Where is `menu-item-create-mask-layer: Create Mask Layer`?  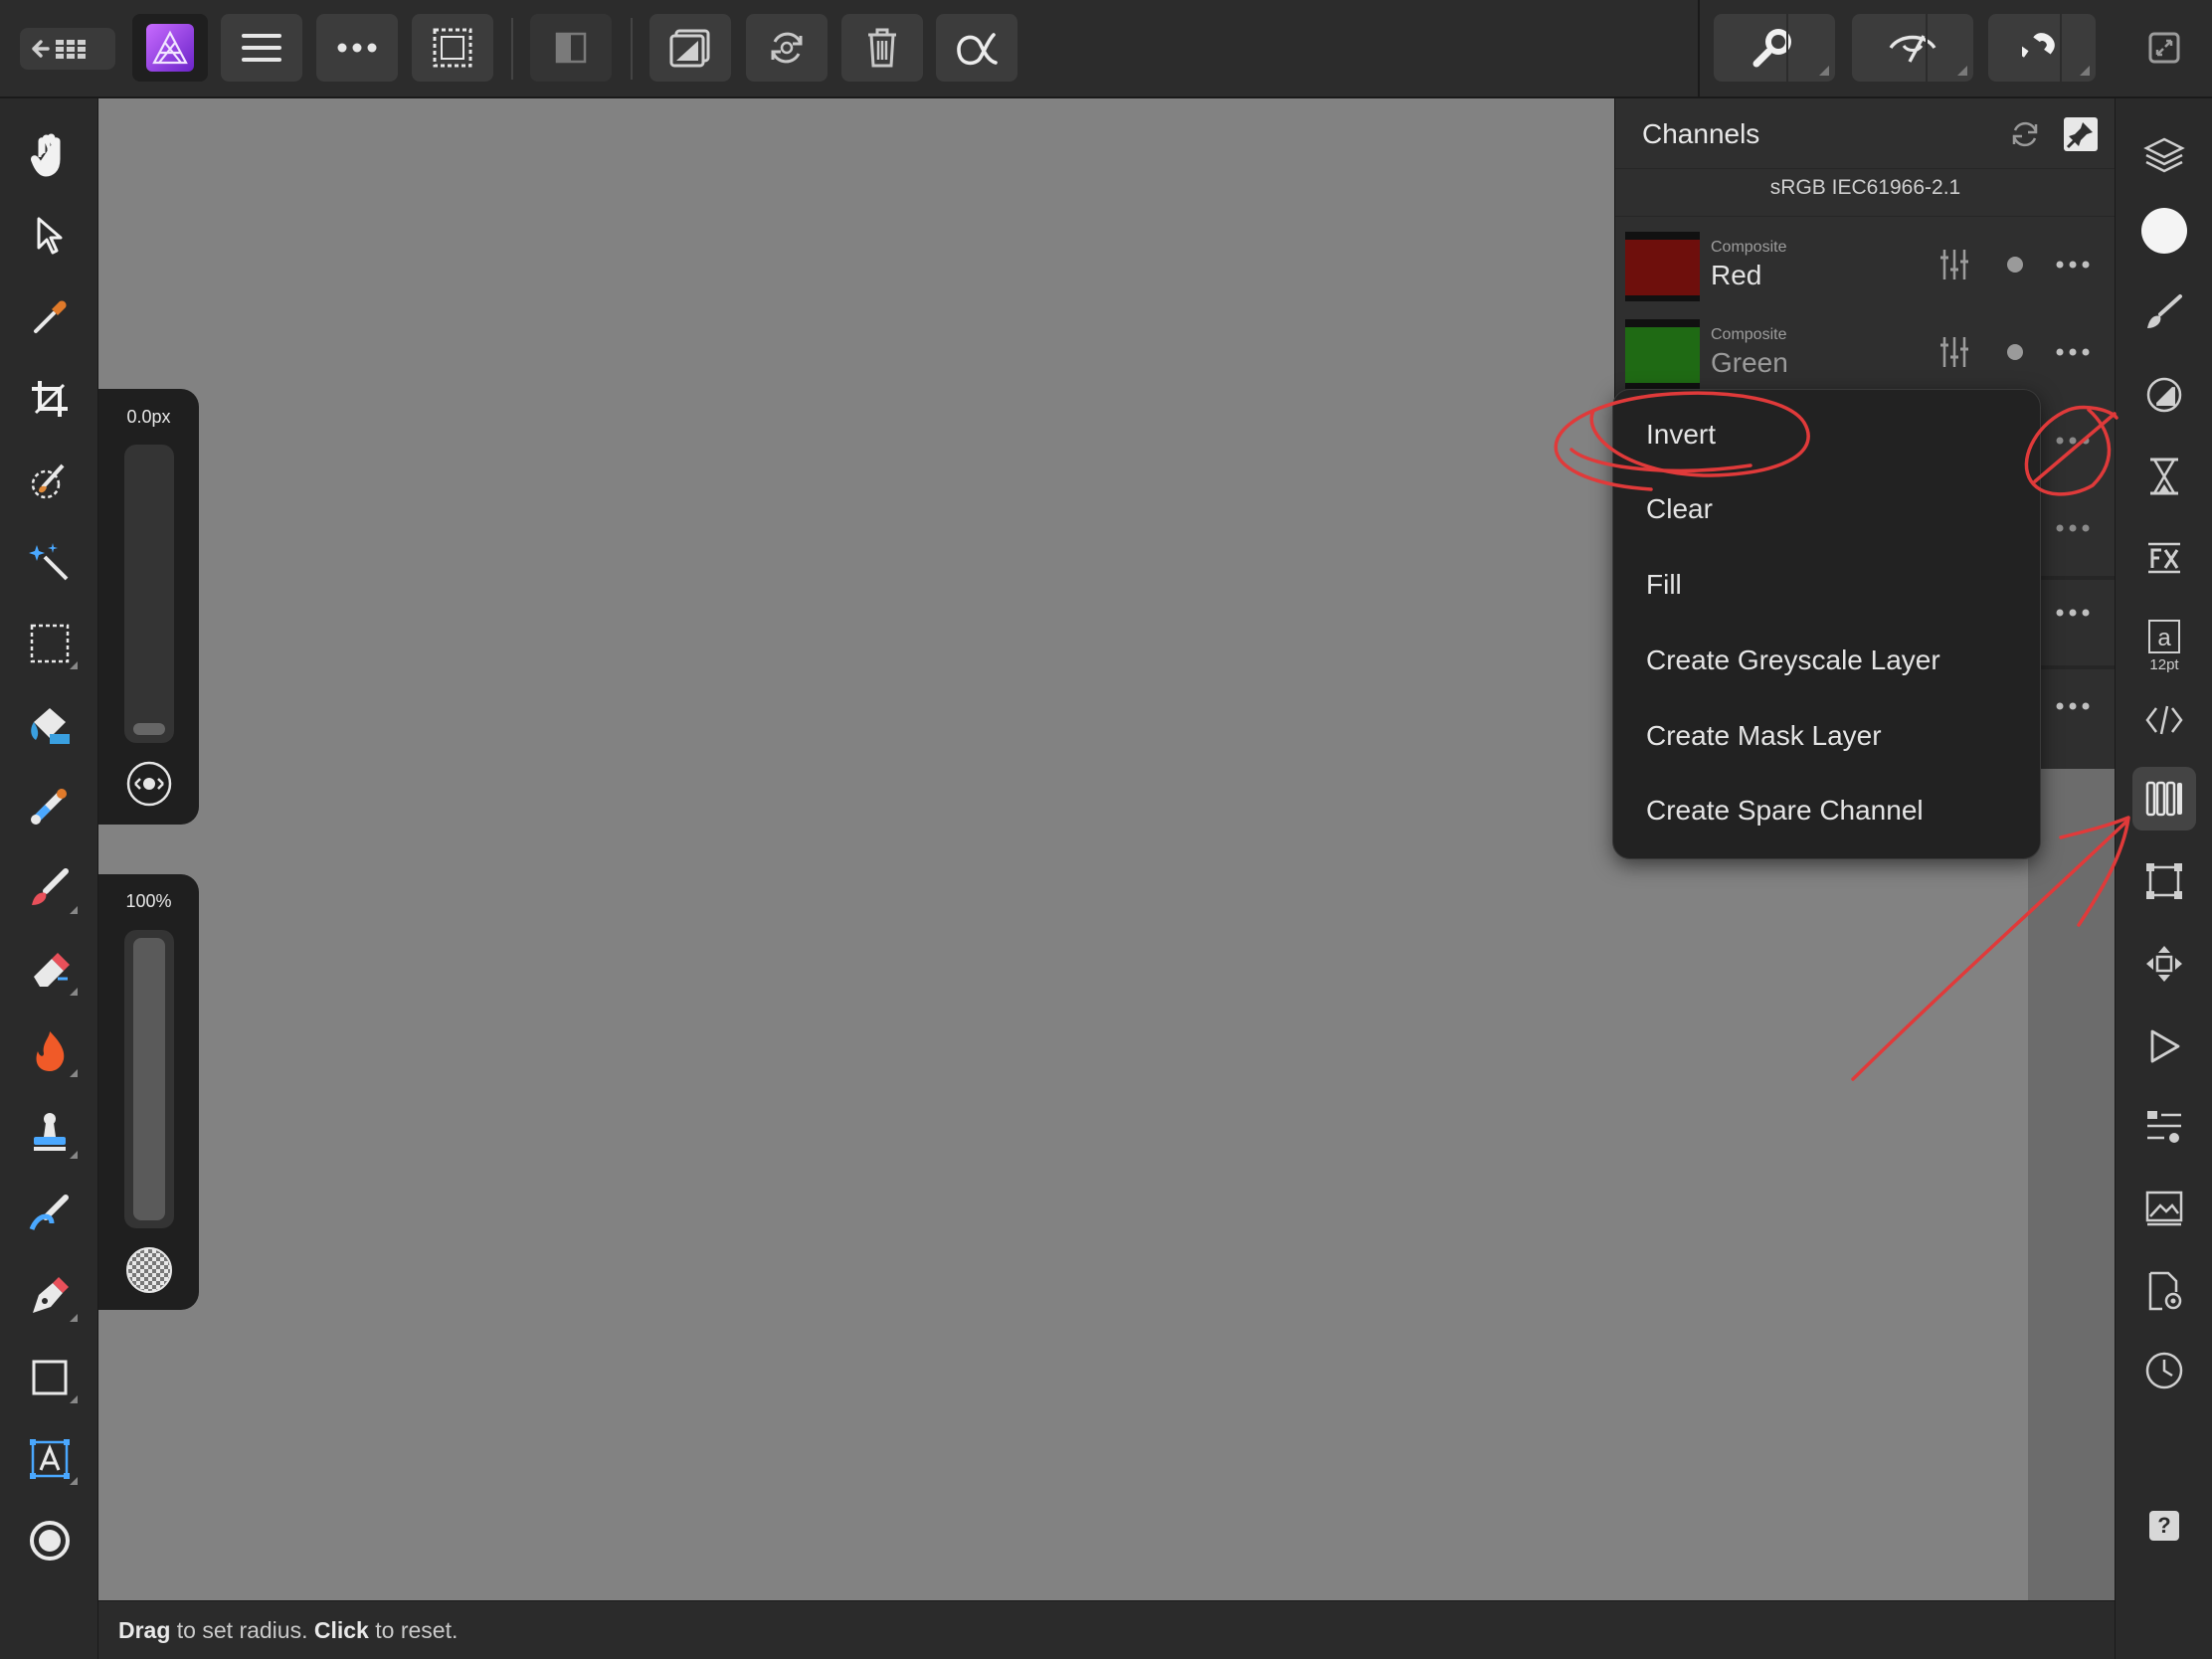 menu-item-create-mask-layer: Create Mask Layer is located at coordinates (1764, 736).